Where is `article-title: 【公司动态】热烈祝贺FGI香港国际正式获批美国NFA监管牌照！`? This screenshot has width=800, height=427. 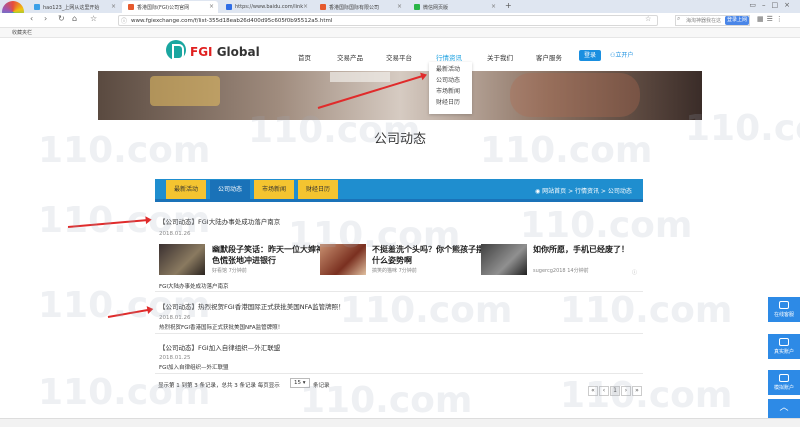 article-title: 【公司动态】热烈祝贺FGI香港国际正式获批美国NFA监管牌照！ is located at coordinates (252, 306).